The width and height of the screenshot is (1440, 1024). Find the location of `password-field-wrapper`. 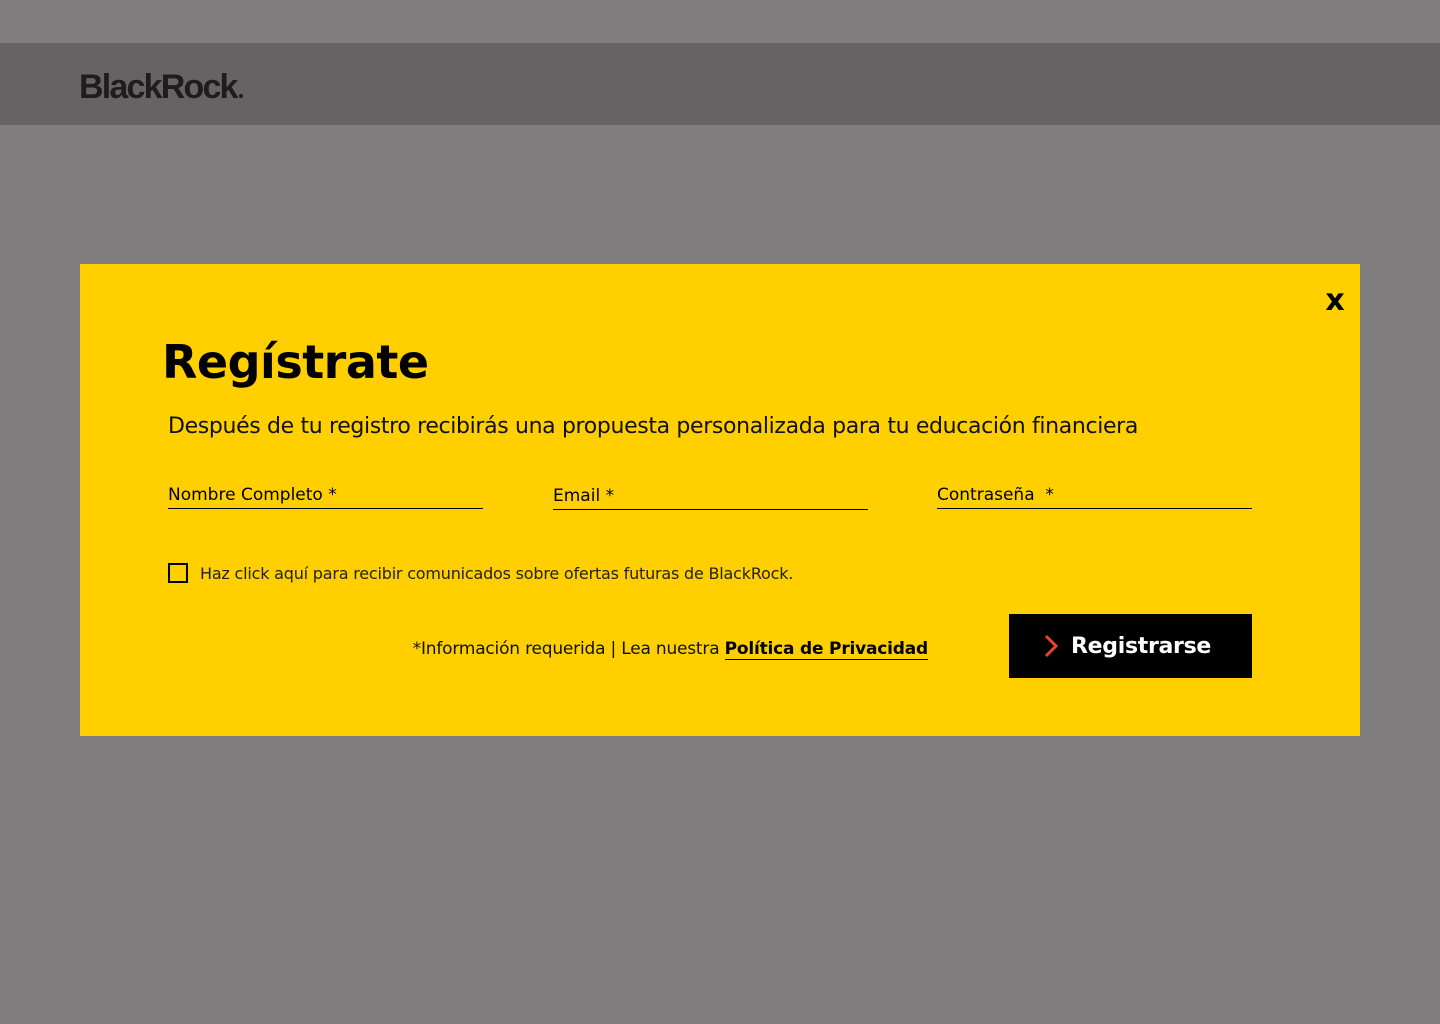

password-field-wrapper is located at coordinates (1094, 495).